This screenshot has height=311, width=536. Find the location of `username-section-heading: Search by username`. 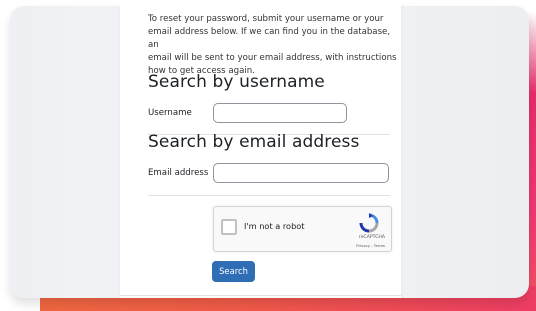

username-section-heading: Search by username is located at coordinates (236, 82).